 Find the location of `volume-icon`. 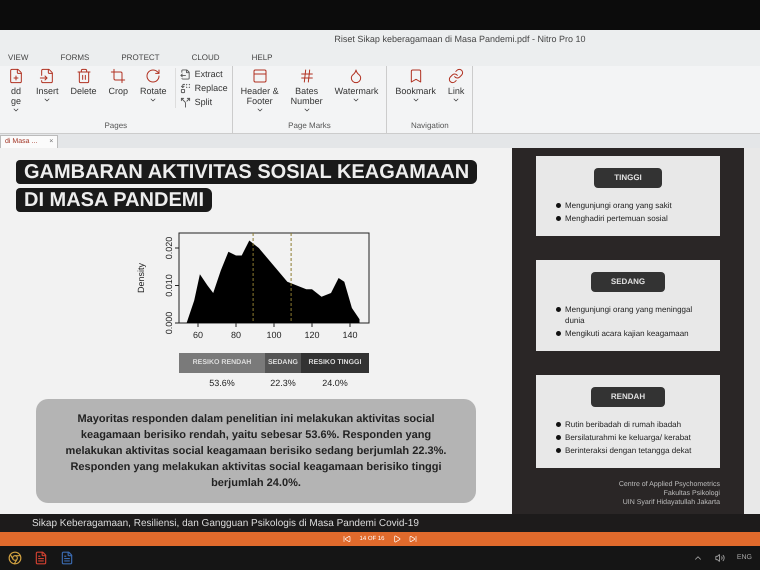

volume-icon is located at coordinates (719, 558).